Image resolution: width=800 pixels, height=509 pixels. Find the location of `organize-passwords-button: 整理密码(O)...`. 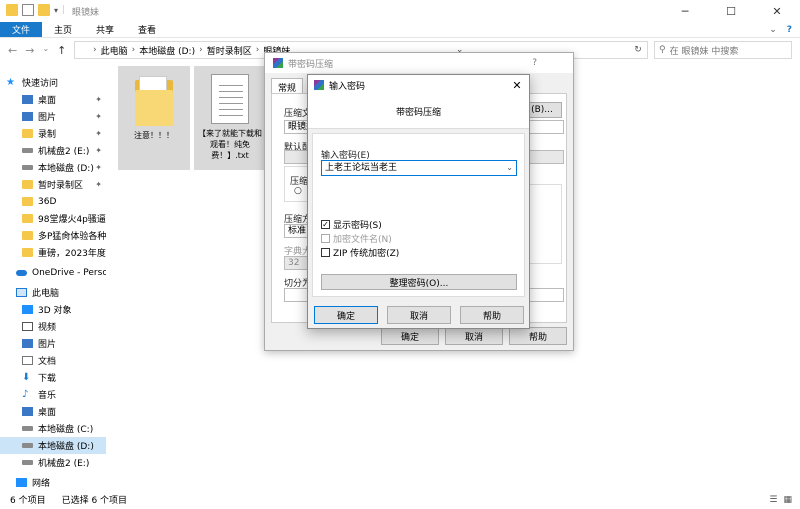

organize-passwords-button: 整理密码(O)... is located at coordinates (419, 282).